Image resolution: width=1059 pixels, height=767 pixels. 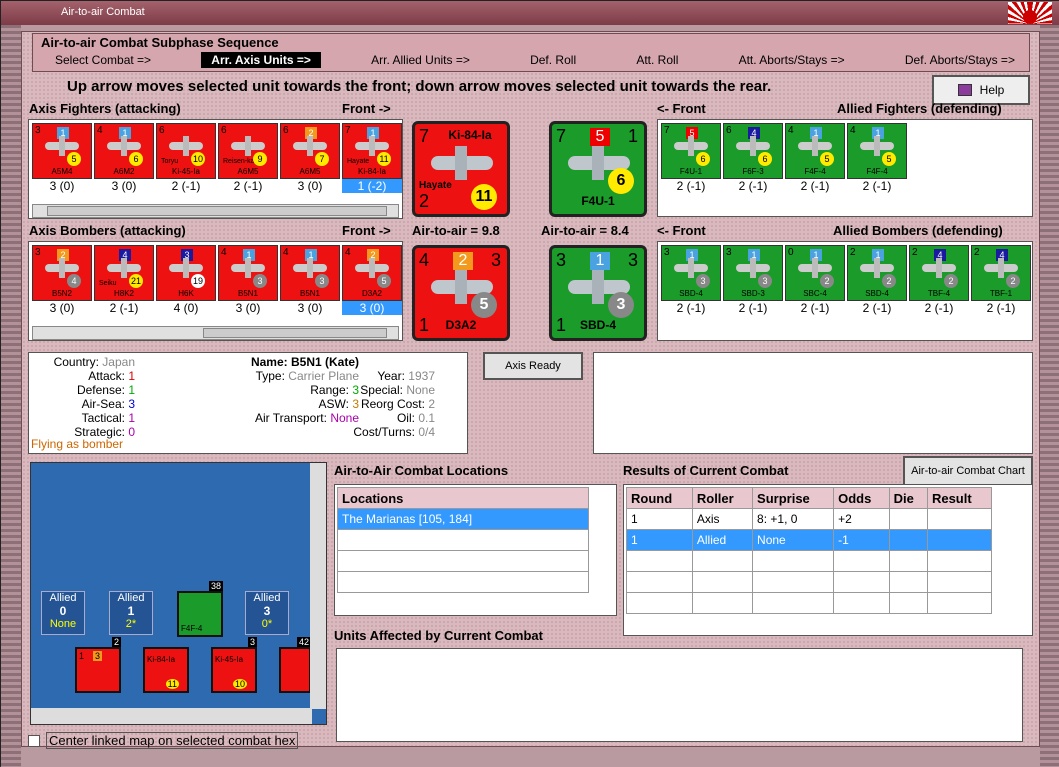 What do you see at coordinates (62, 151) in the screenshot?
I see `unit-chip: 3 1 5 A5M4` at bounding box center [62, 151].